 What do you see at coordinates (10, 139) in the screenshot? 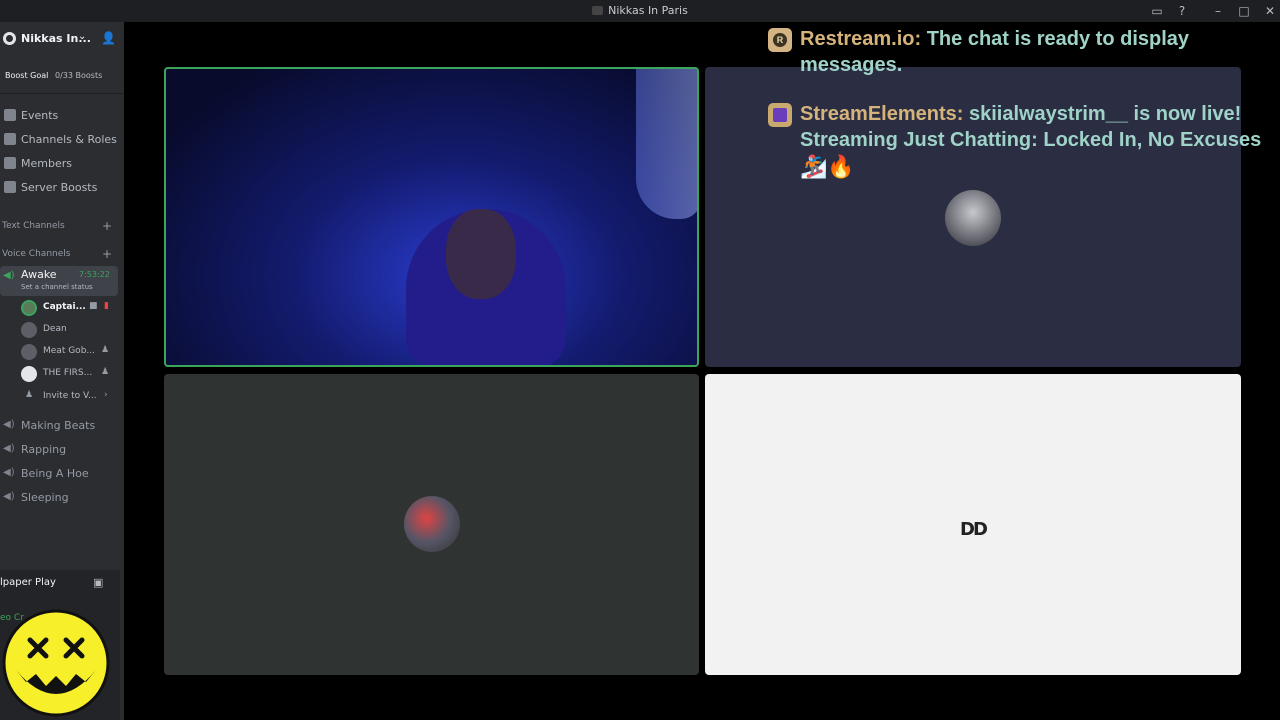
I see `channels-icon` at bounding box center [10, 139].